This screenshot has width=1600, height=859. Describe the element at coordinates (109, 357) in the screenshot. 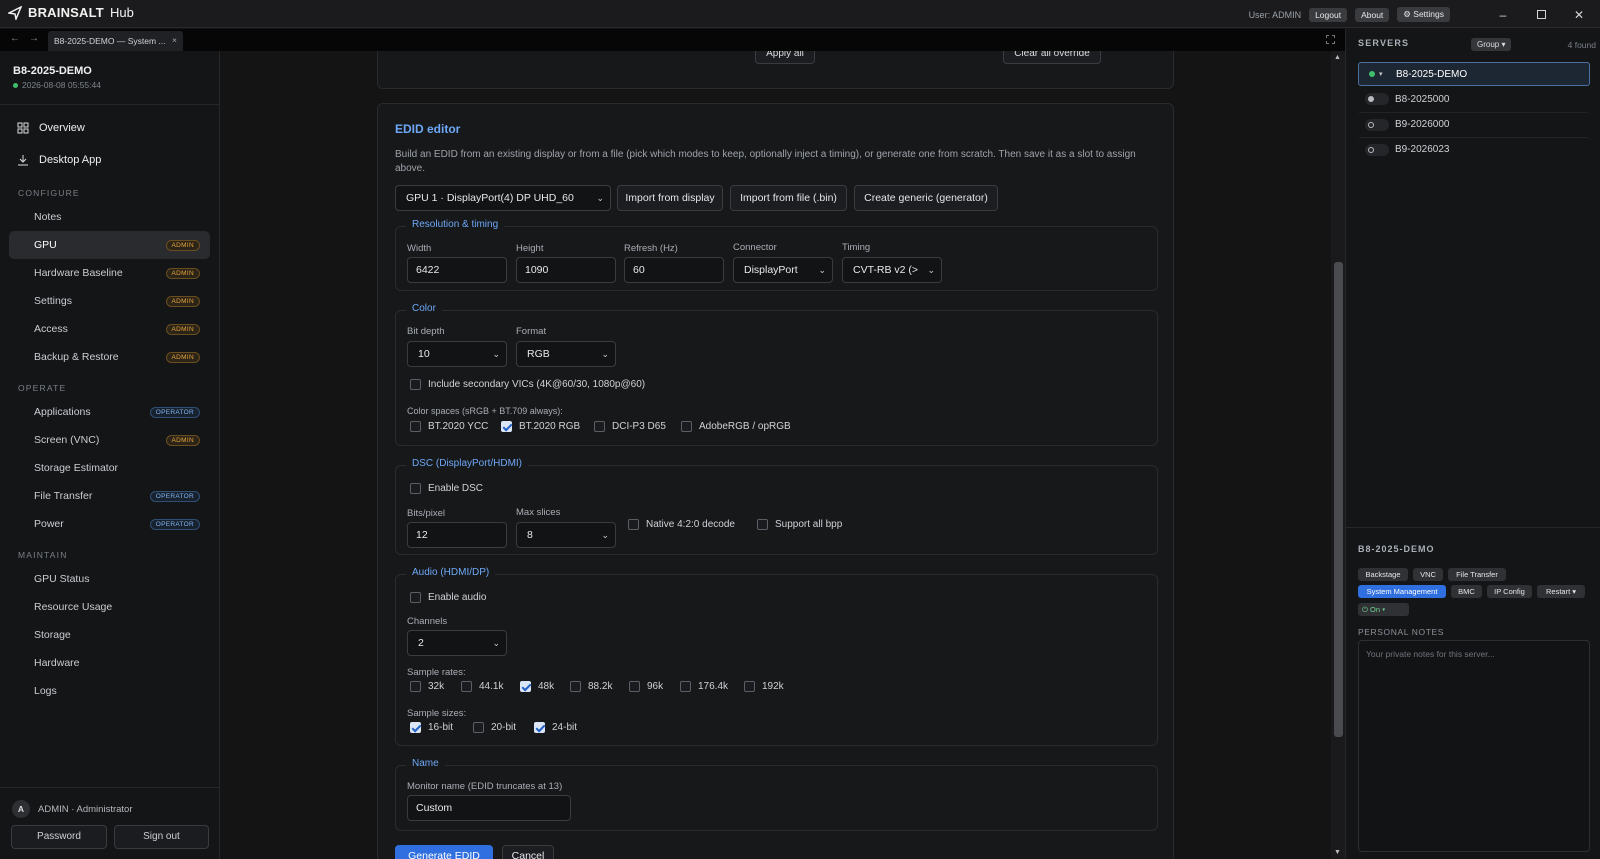

I see `sidebar-item-backup-restore: Backup & Restore ADMIN` at that location.